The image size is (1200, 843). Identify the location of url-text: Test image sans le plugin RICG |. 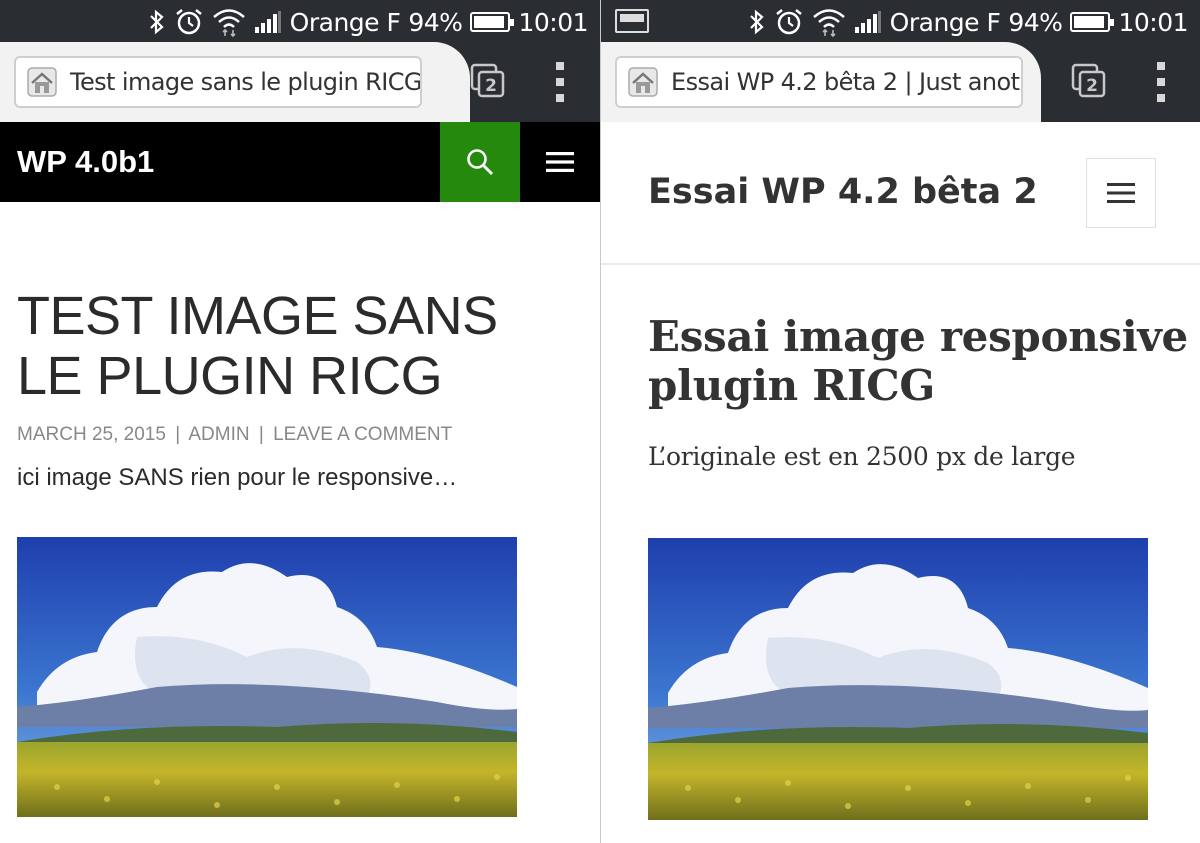
(246, 82).